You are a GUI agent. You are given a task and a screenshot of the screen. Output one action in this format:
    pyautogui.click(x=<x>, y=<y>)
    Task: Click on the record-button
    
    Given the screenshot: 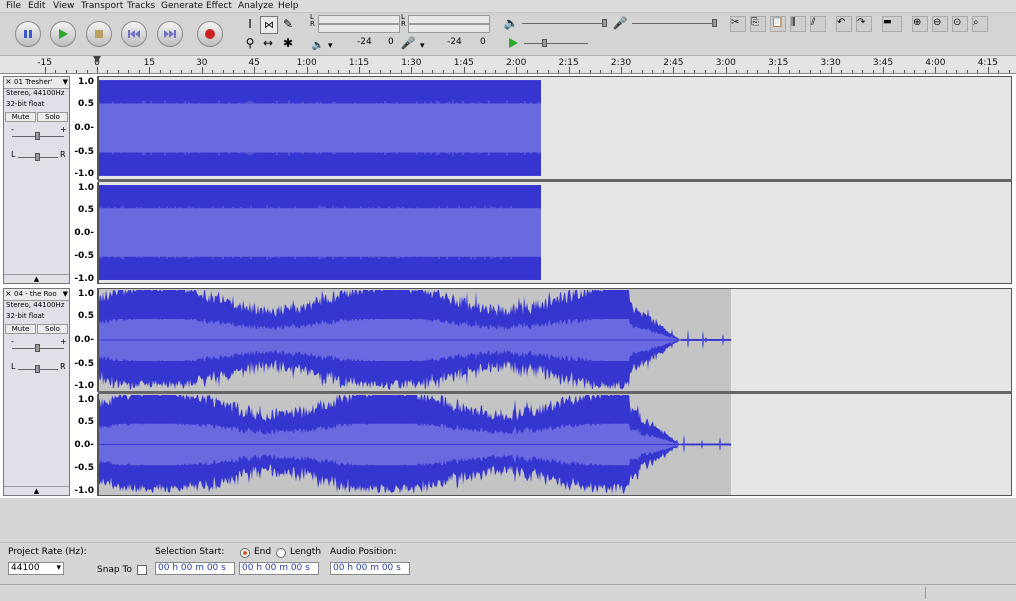 What is the action you would take?
    pyautogui.click(x=210, y=34)
    